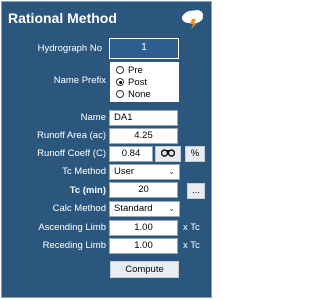 The height and width of the screenshot is (300, 320). What do you see at coordinates (138, 82) in the screenshot?
I see `radio-post-label: Post` at bounding box center [138, 82].